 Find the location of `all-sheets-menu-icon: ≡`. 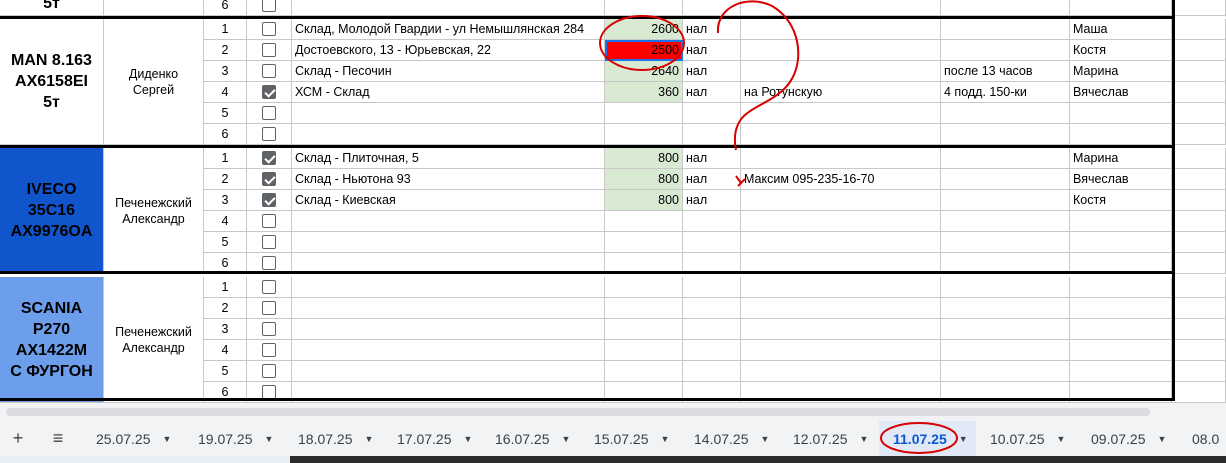

all-sheets-menu-icon: ≡ is located at coordinates (58, 438).